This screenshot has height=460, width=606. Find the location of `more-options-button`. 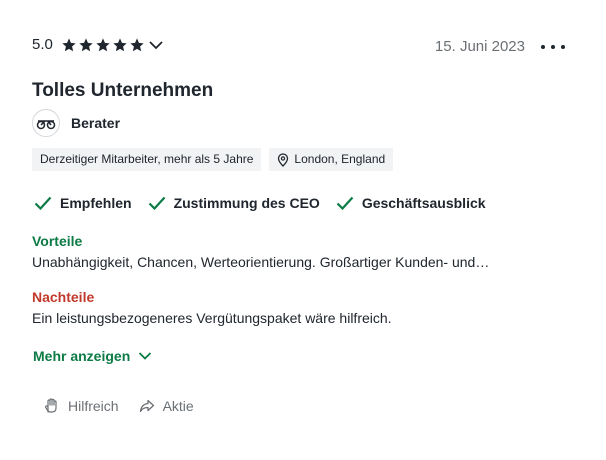

more-options-button is located at coordinates (553, 47).